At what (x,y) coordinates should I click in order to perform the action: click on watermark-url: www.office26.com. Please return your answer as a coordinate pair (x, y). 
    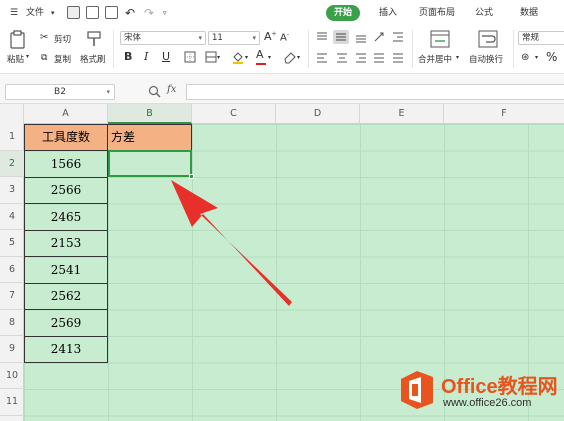
    Looking at the image, I should click on (487, 403).